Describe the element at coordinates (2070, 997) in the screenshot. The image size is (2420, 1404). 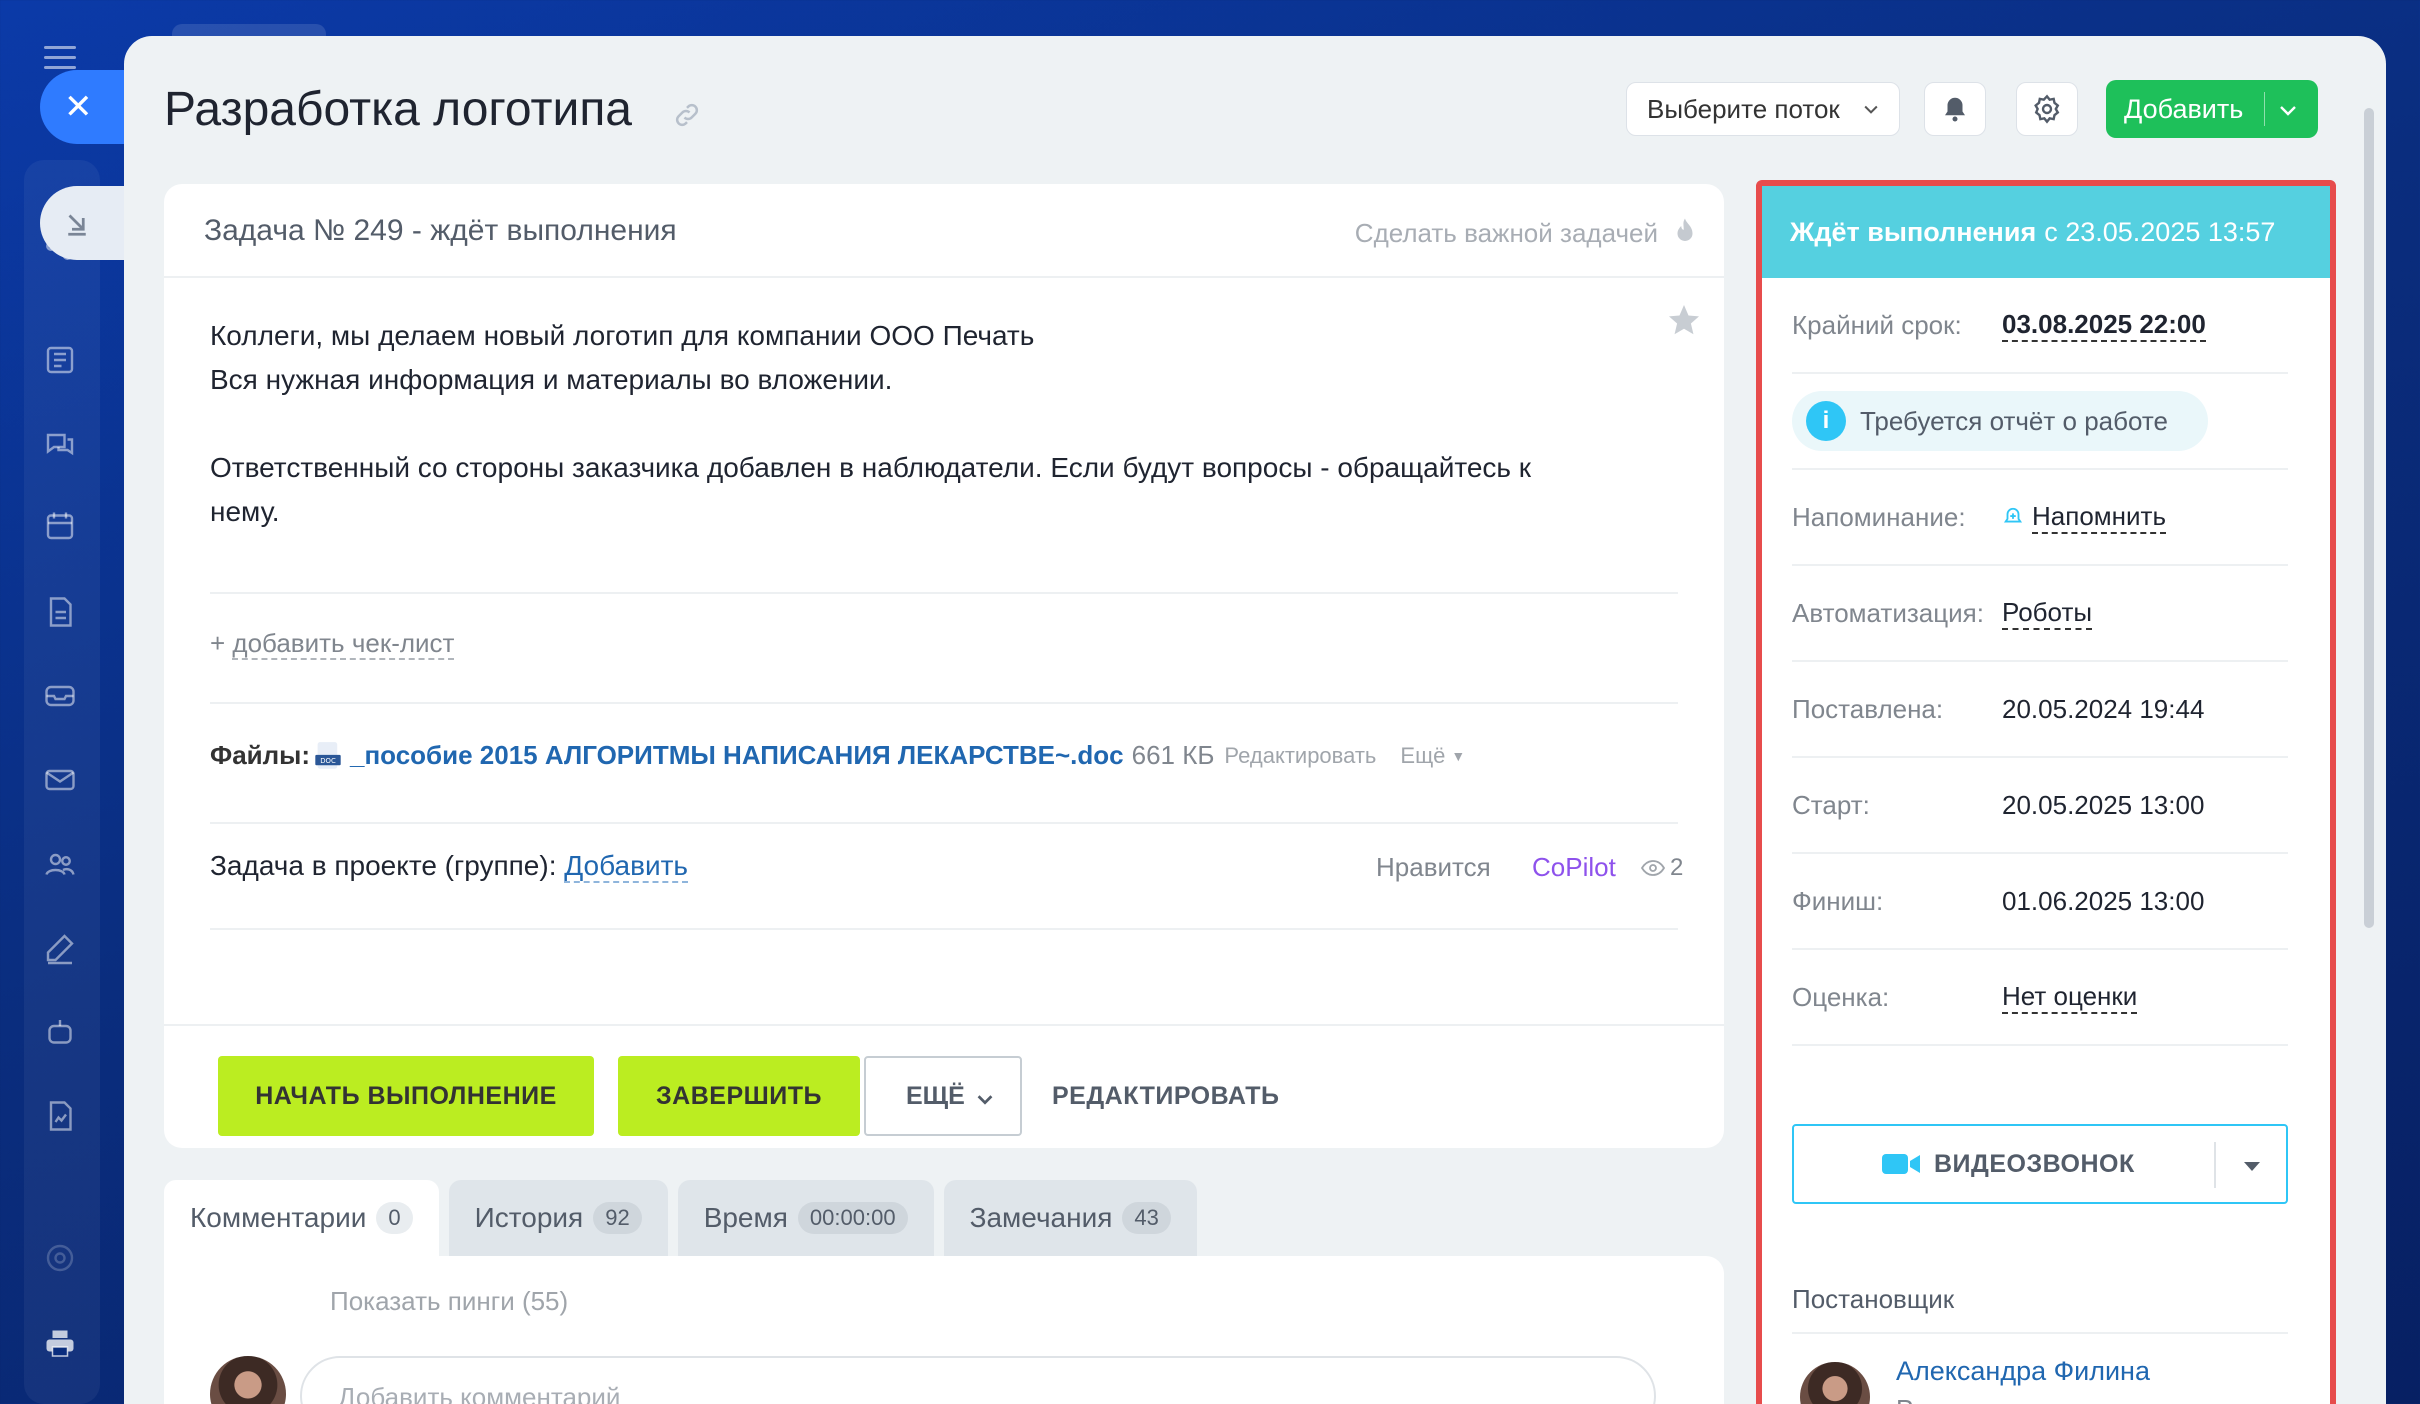
I see `rating-link: Нет оценки` at that location.